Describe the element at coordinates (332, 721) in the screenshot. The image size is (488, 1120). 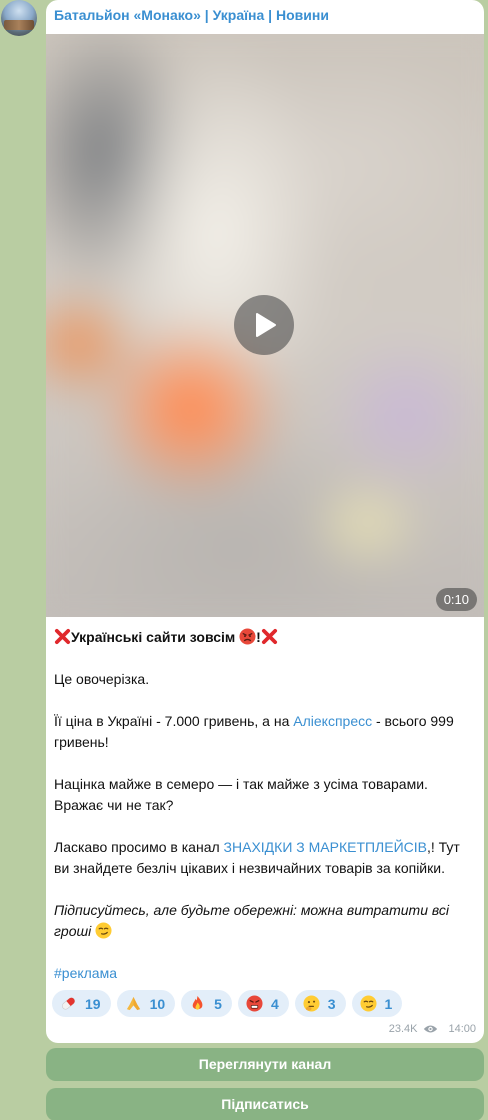
I see `aliexpress-link: Аліекспресс` at that location.